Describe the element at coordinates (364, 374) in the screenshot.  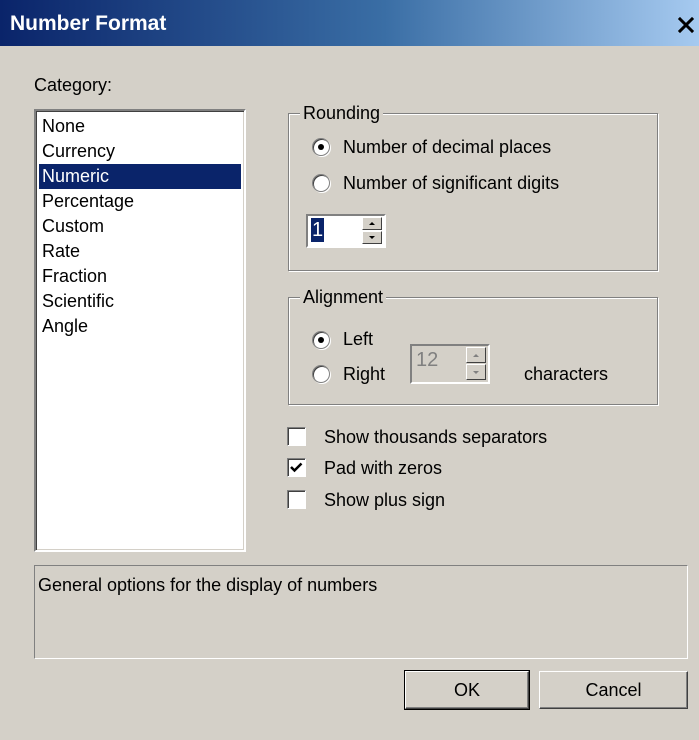
I see `radio-align-right-label: Right` at that location.